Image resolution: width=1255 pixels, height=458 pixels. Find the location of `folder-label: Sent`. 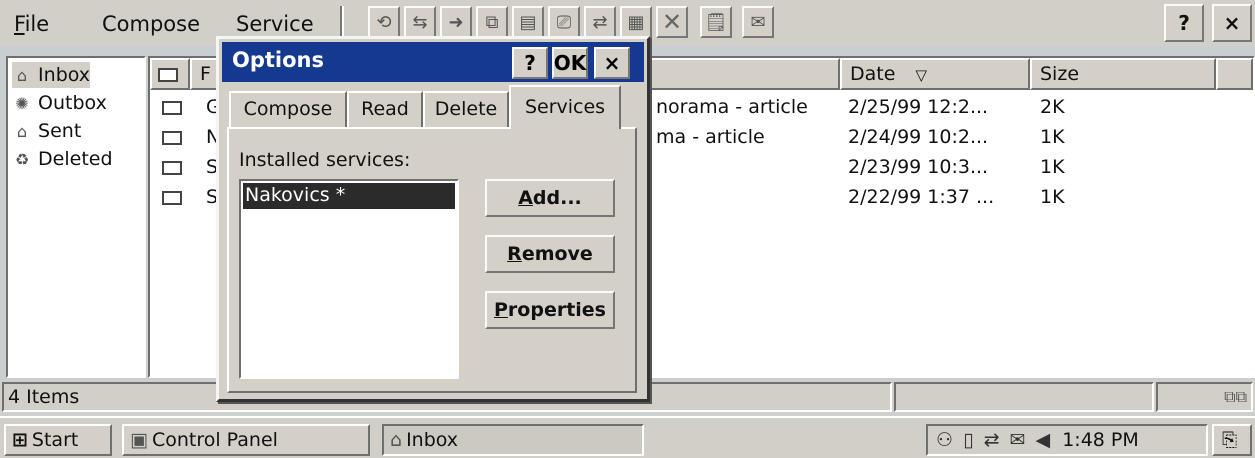

folder-label: Sent is located at coordinates (60, 131).